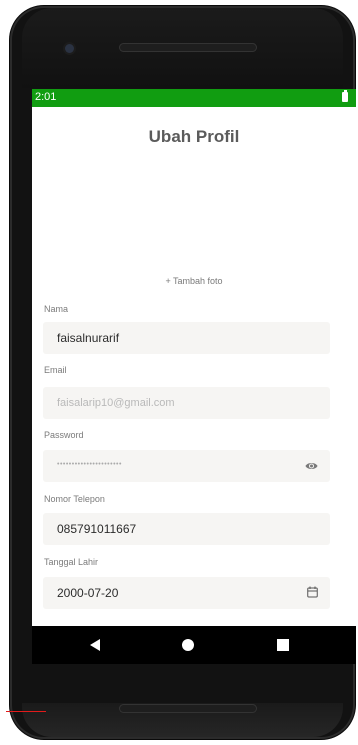 Image resolution: width=358 pixels, height=745 pixels. I want to click on android-nav-bar, so click(194, 645).